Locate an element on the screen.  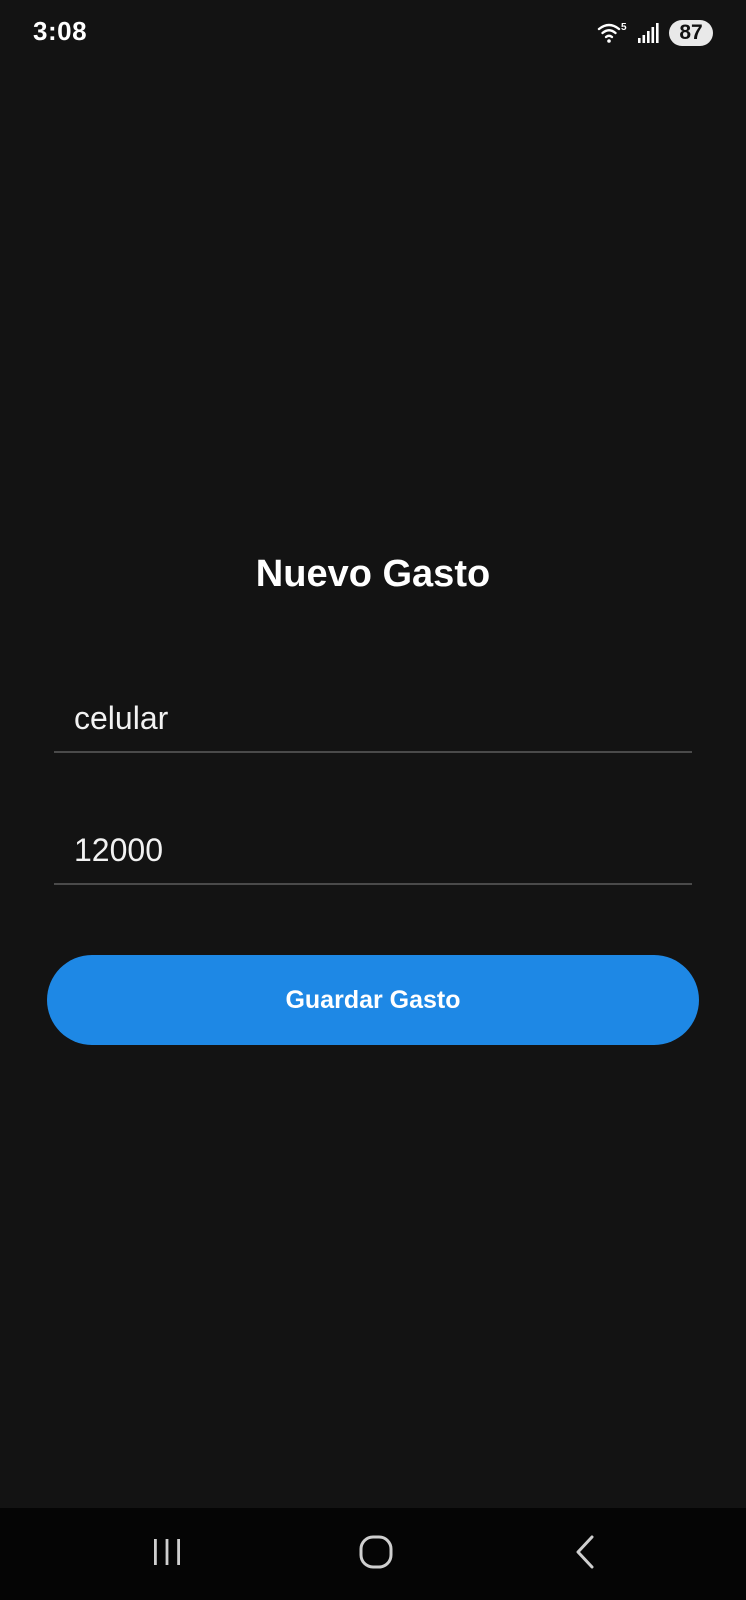
home-icon is located at coordinates (376, 1554).